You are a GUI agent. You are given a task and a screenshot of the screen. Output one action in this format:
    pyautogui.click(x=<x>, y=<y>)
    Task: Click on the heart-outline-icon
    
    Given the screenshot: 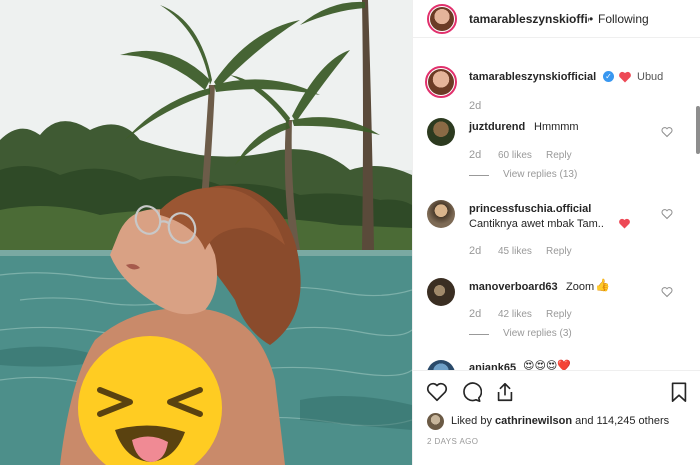 What is the action you would take?
    pyautogui.click(x=437, y=392)
    